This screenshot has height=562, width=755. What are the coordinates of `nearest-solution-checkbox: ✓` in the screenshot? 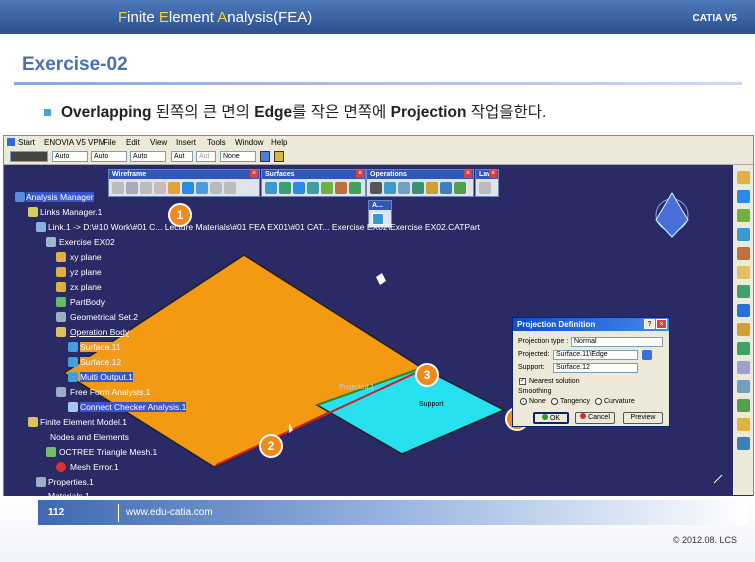 It's located at (522, 381).